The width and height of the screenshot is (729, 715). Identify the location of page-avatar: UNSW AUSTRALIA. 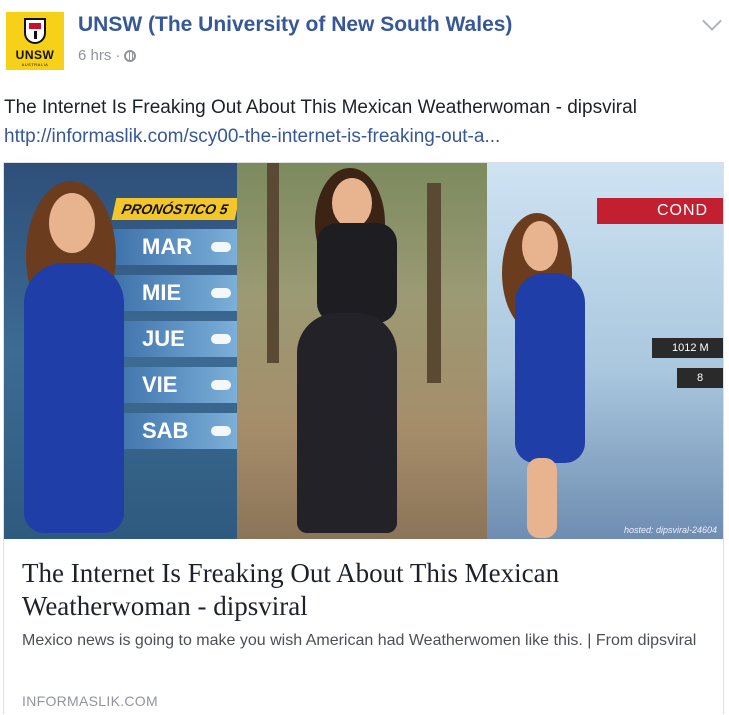
(35, 41).